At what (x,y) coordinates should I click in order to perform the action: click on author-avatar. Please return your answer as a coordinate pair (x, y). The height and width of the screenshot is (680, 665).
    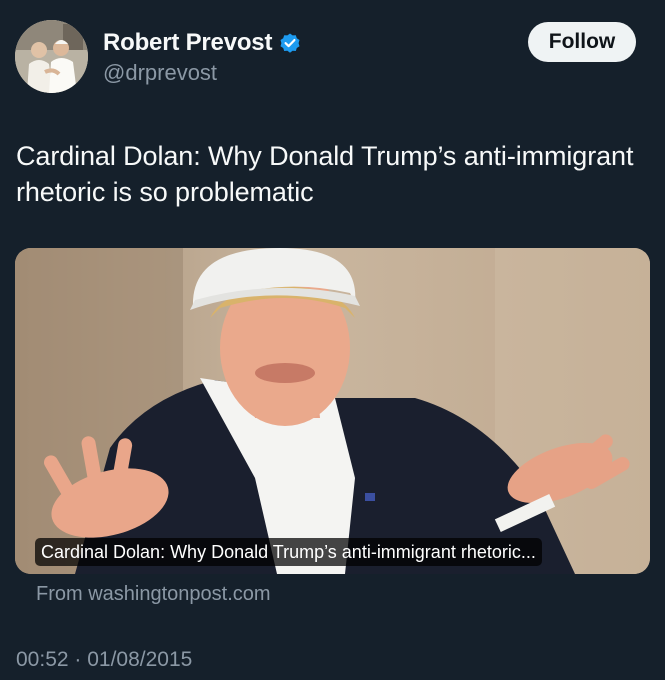
    Looking at the image, I should click on (51, 56).